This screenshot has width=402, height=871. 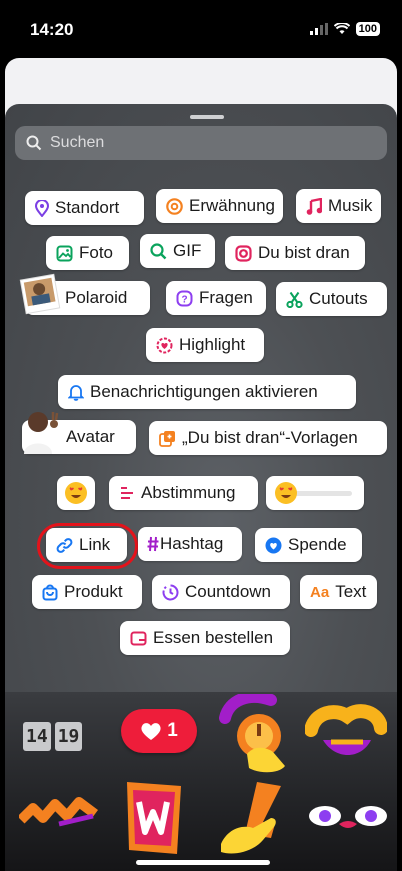 I want to click on sticker-essen-bestellen: Essen bestellen, so click(x=205, y=638).